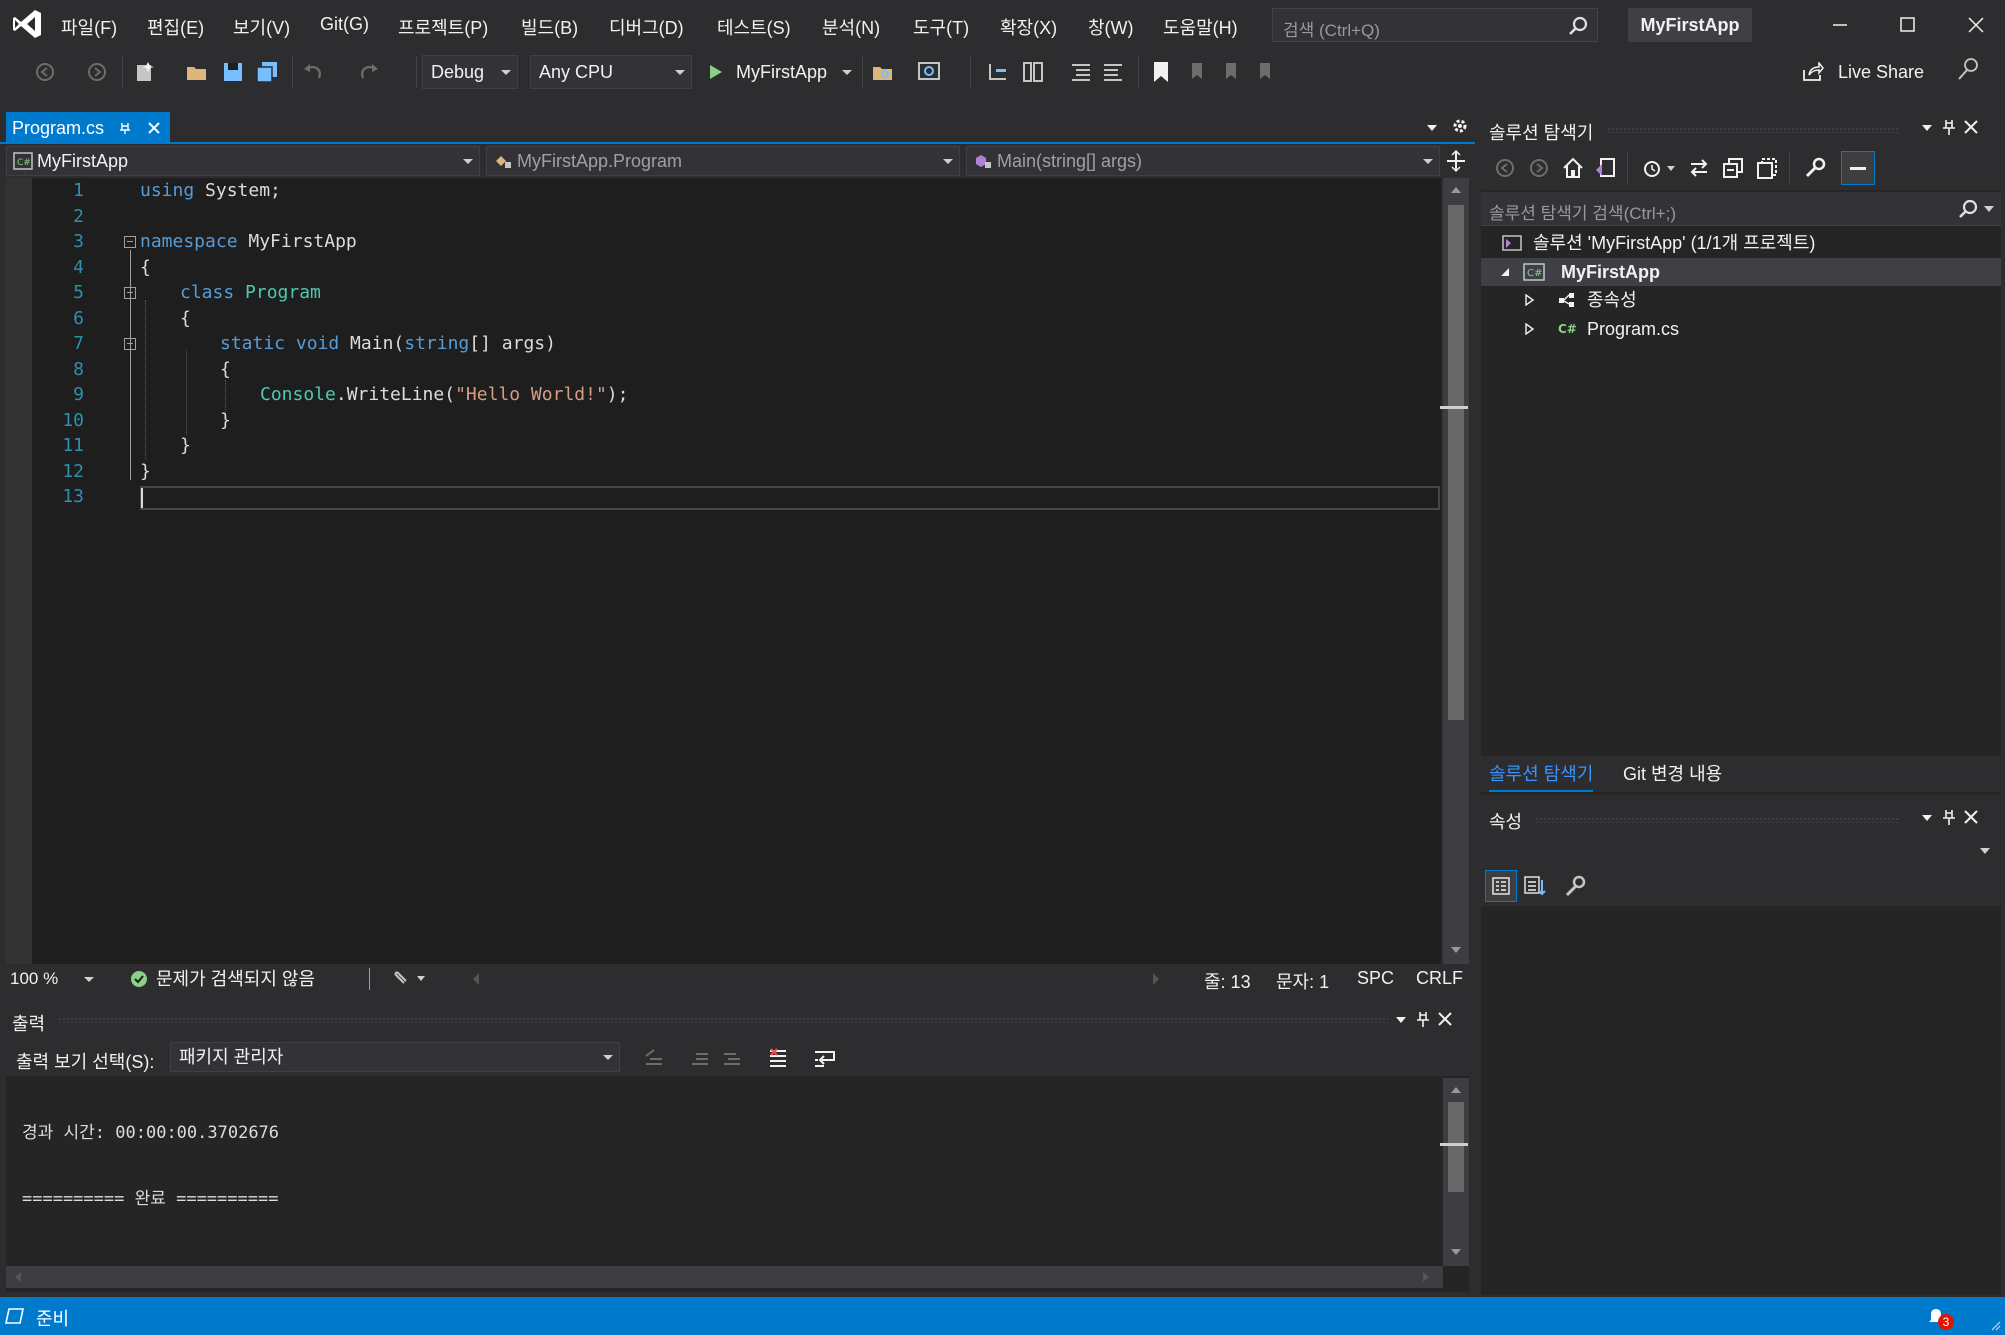 This screenshot has height=1335, width=2005. I want to click on menu-help: 도움말(H), so click(1200, 27).